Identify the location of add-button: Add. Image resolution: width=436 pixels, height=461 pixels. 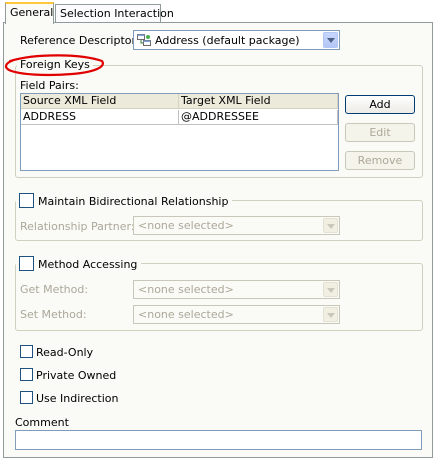
(380, 104).